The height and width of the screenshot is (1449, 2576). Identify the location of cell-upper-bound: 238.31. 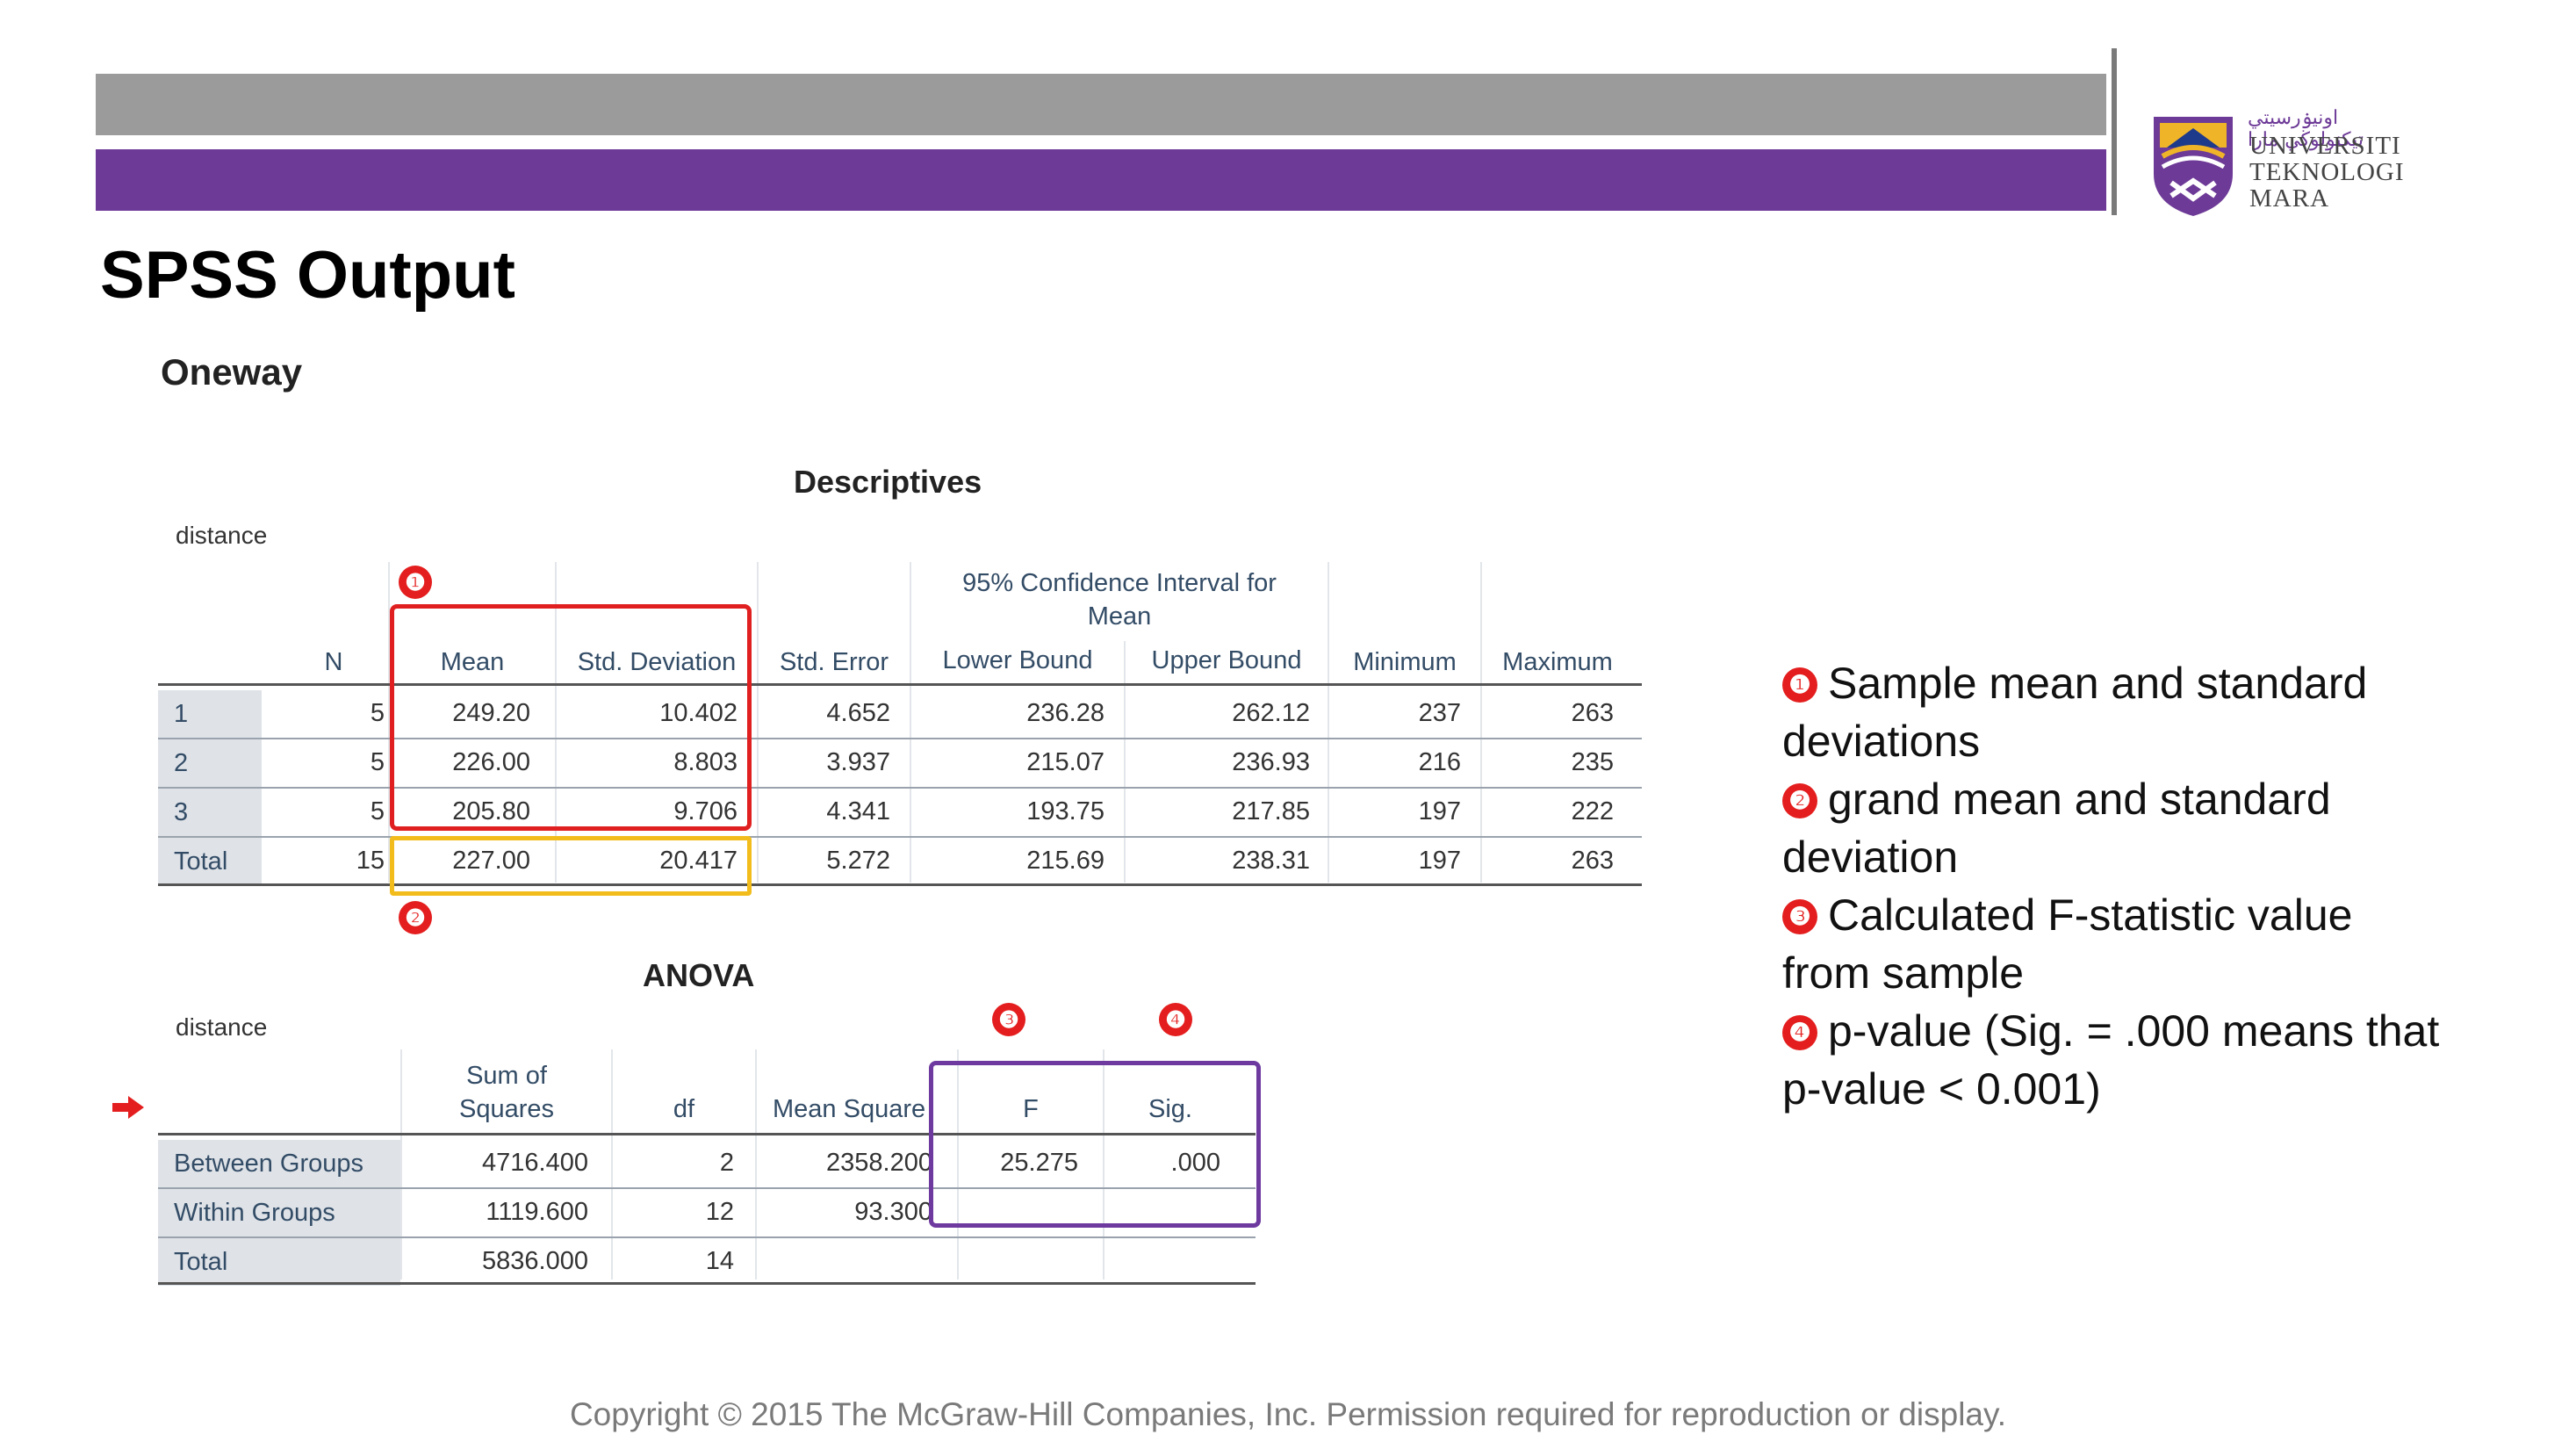
(1271, 861).